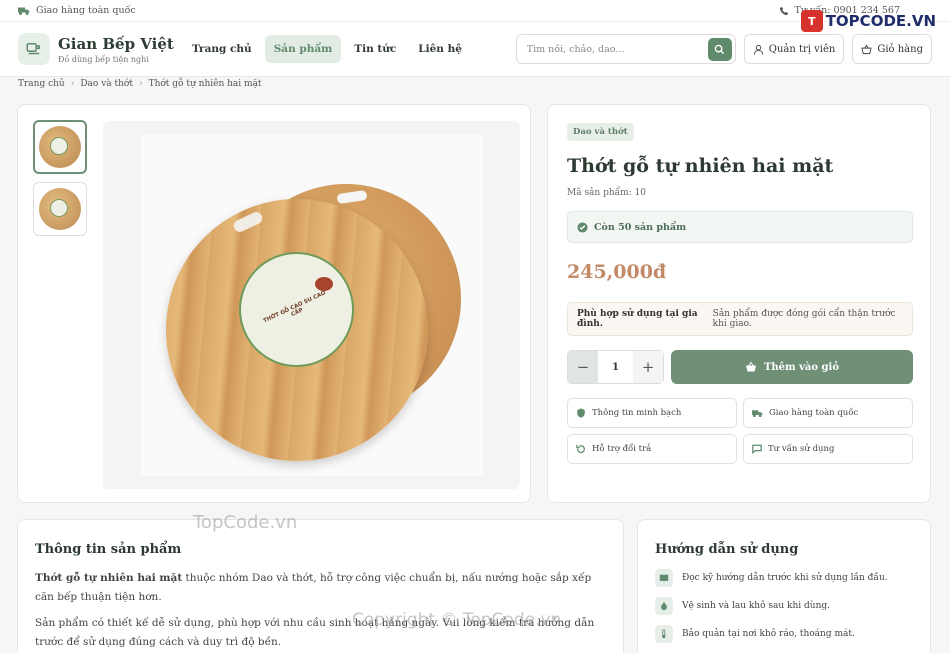 This screenshot has height=653, width=950. Describe the element at coordinates (811, 21) in the screenshot. I see `brand-mark-icon: T` at that location.